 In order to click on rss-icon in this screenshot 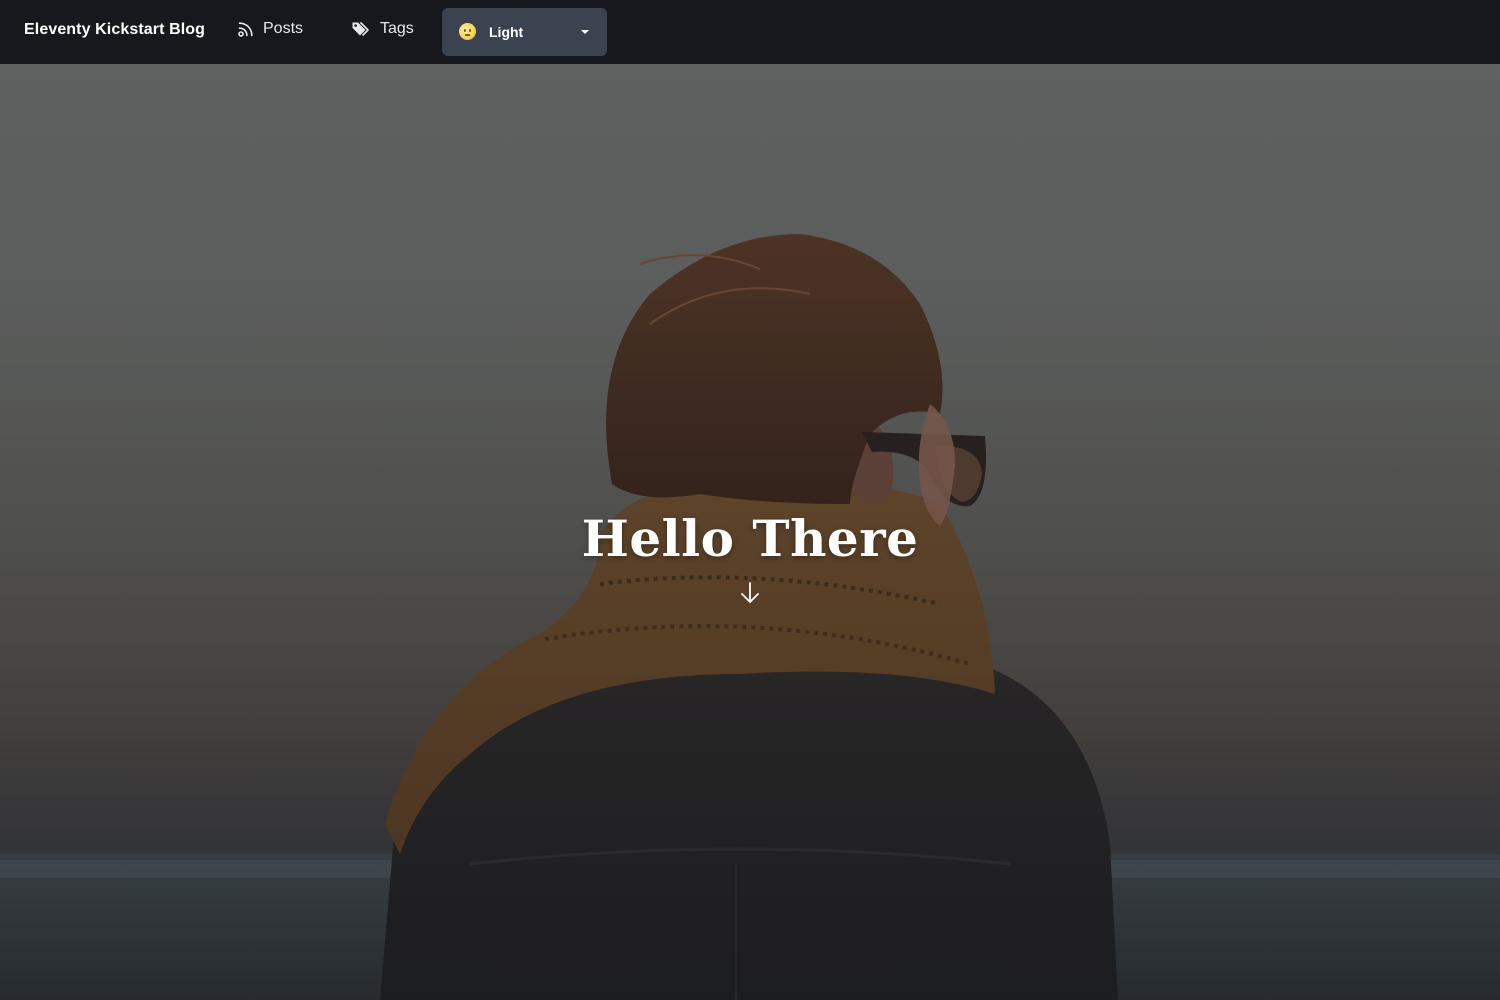, I will do `click(246, 29)`.